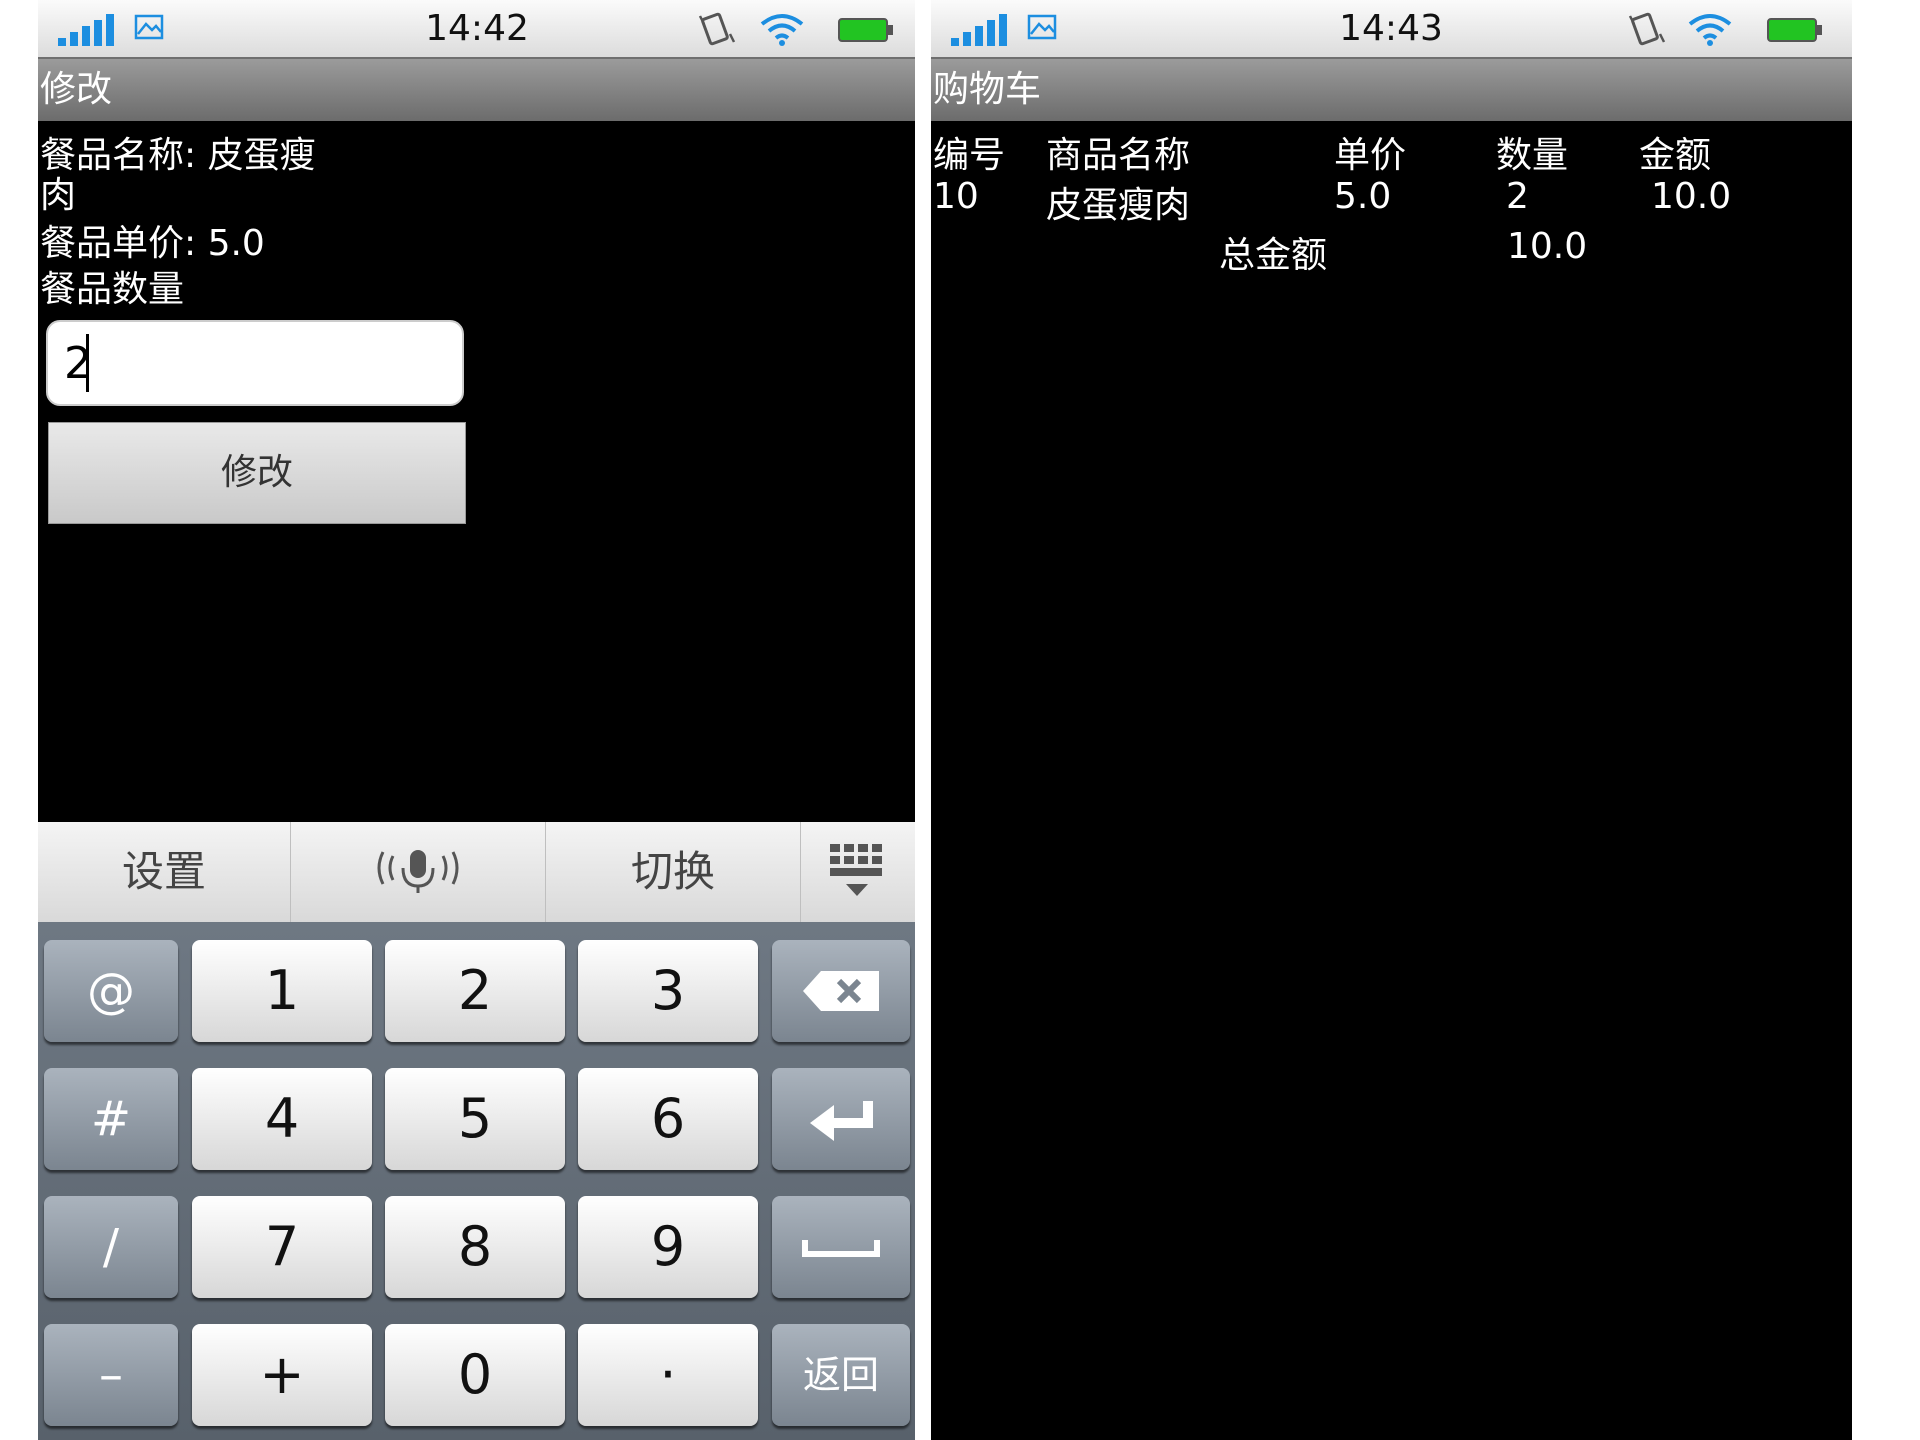  Describe the element at coordinates (152, 243) in the screenshot. I see `dish-price-line: 餐品单价: 5.0` at that location.